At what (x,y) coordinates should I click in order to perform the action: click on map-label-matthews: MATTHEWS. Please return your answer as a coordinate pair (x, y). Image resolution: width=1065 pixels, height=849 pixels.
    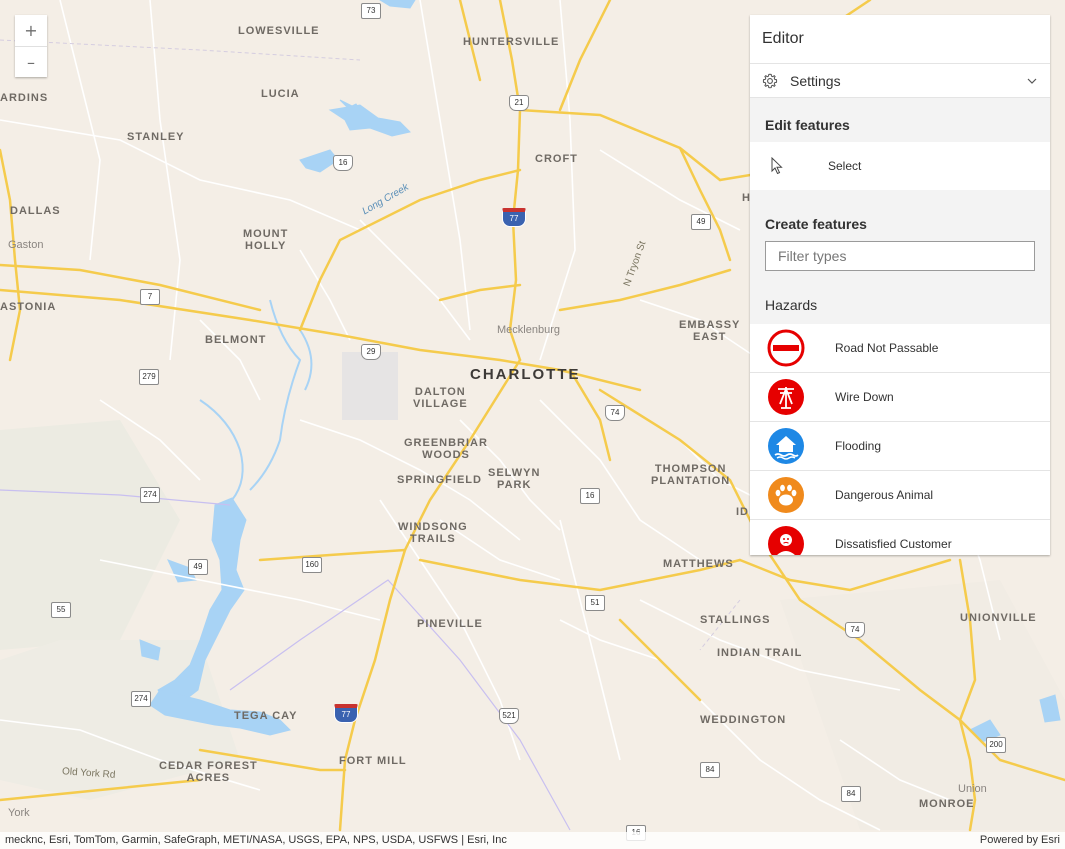
    Looking at the image, I should click on (698, 564).